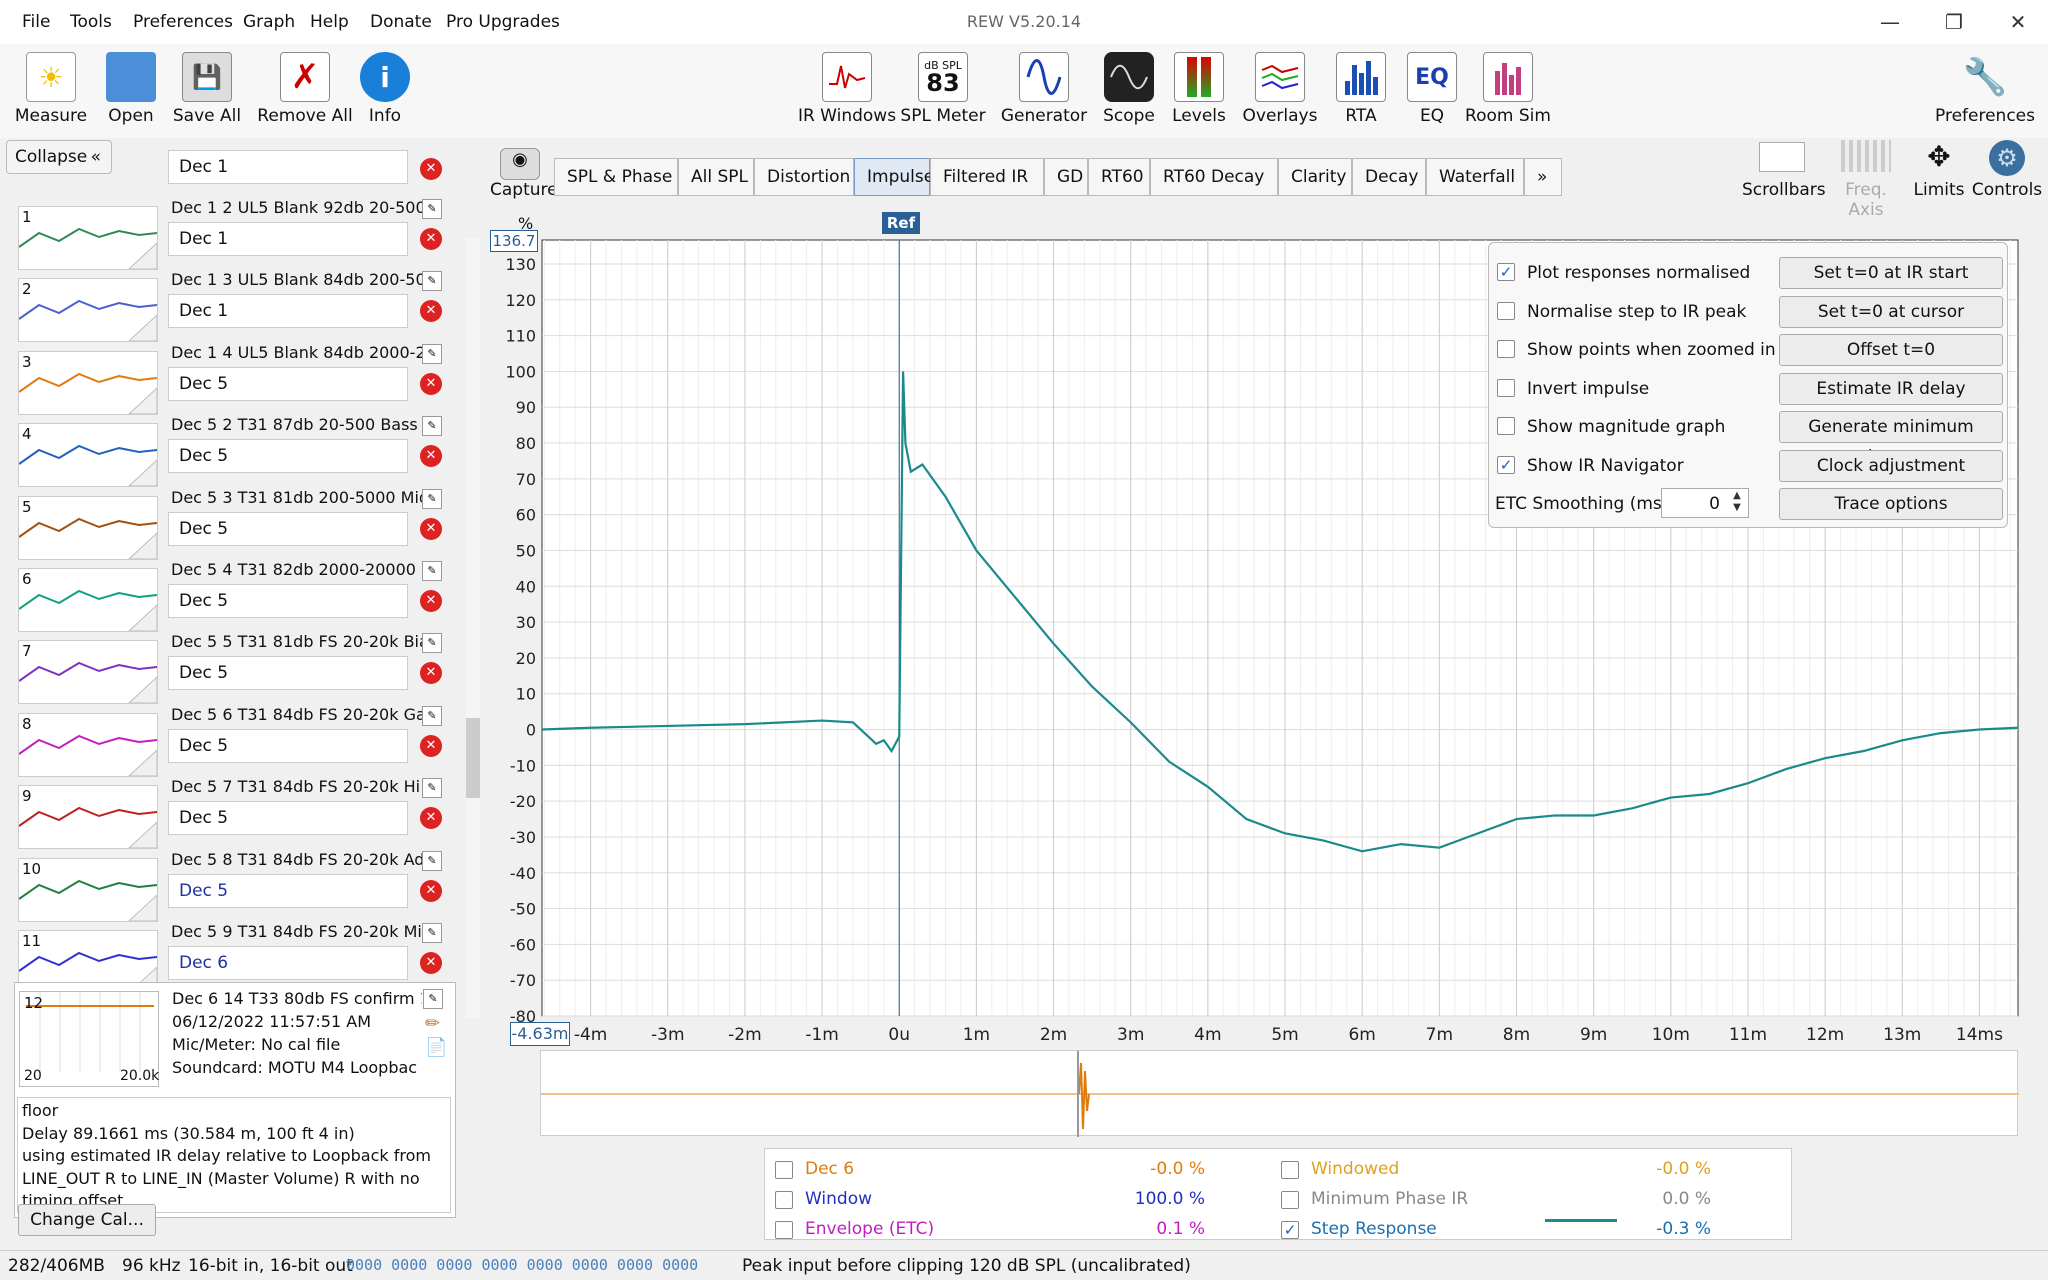 Image resolution: width=2048 pixels, height=1280 pixels. I want to click on preferences-button: 🔧 Preferences, so click(1985, 89).